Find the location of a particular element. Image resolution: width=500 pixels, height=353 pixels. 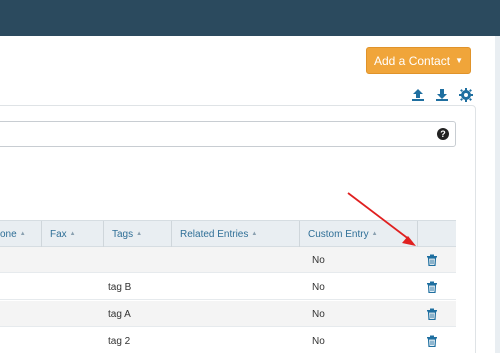

table-row: No is located at coordinates (228, 260).